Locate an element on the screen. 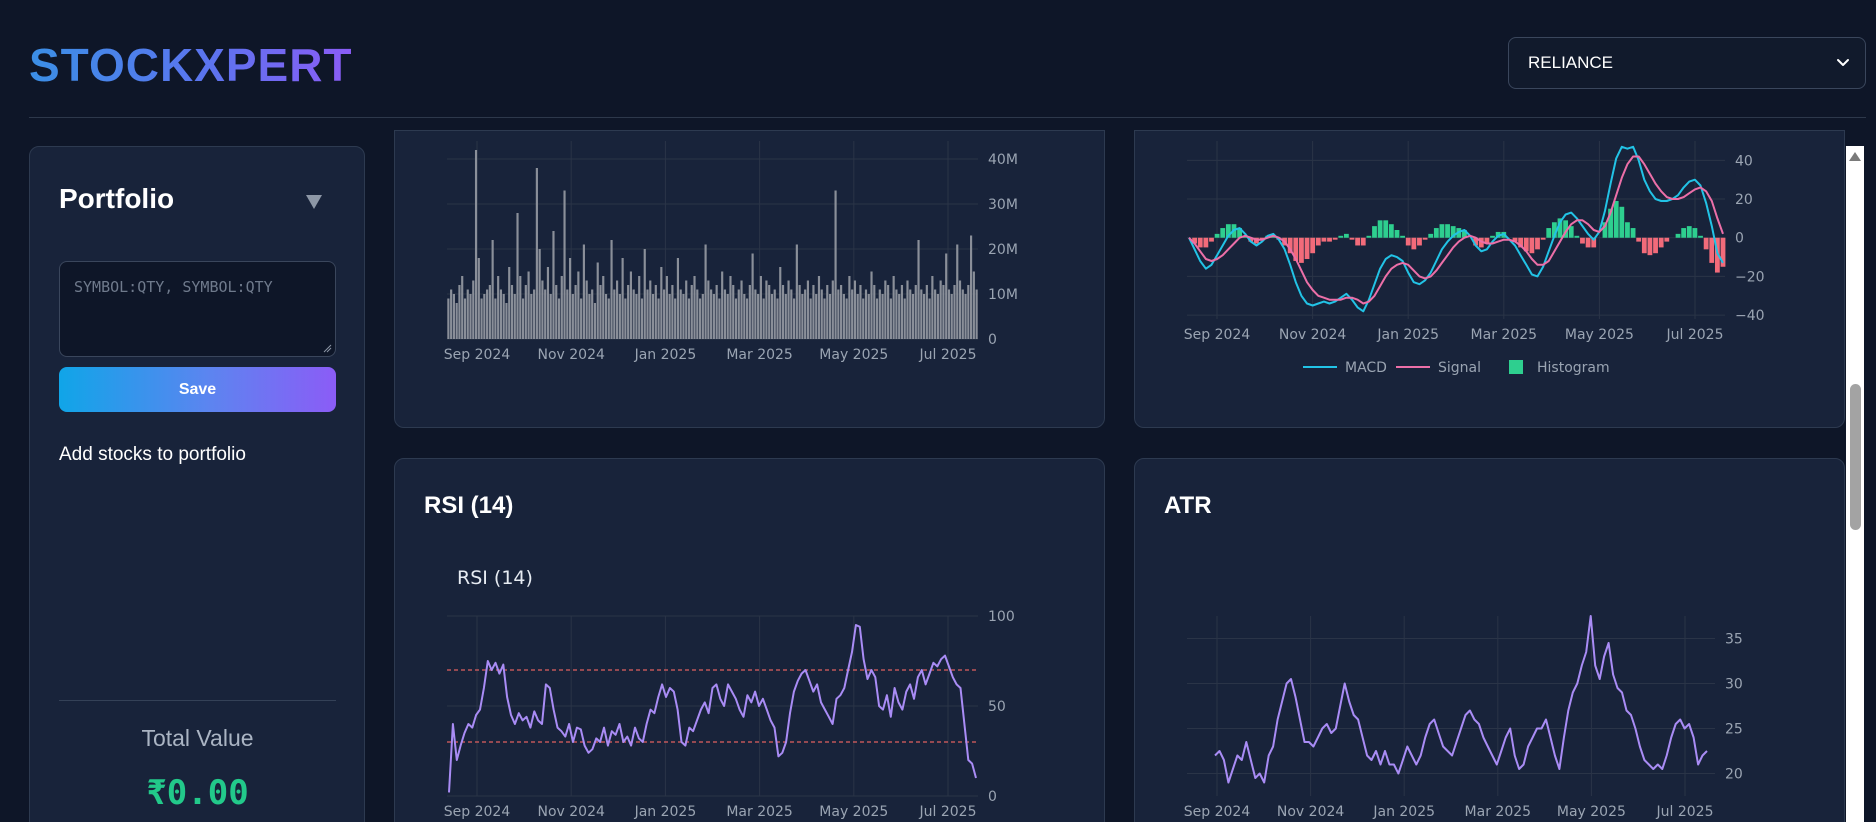 This screenshot has height=822, width=1876. legend-swatch-histogram is located at coordinates (1516, 367).